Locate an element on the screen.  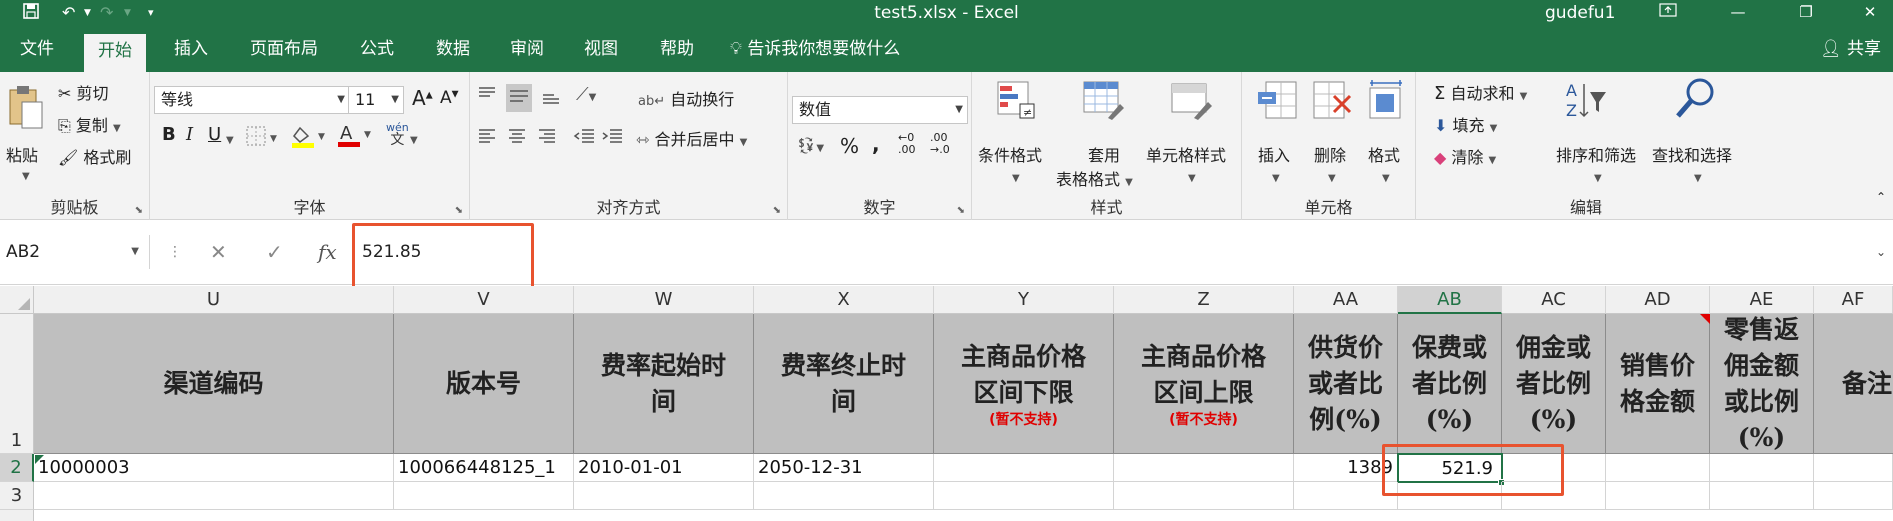
cell-ad2 is located at coordinates (1658, 468).